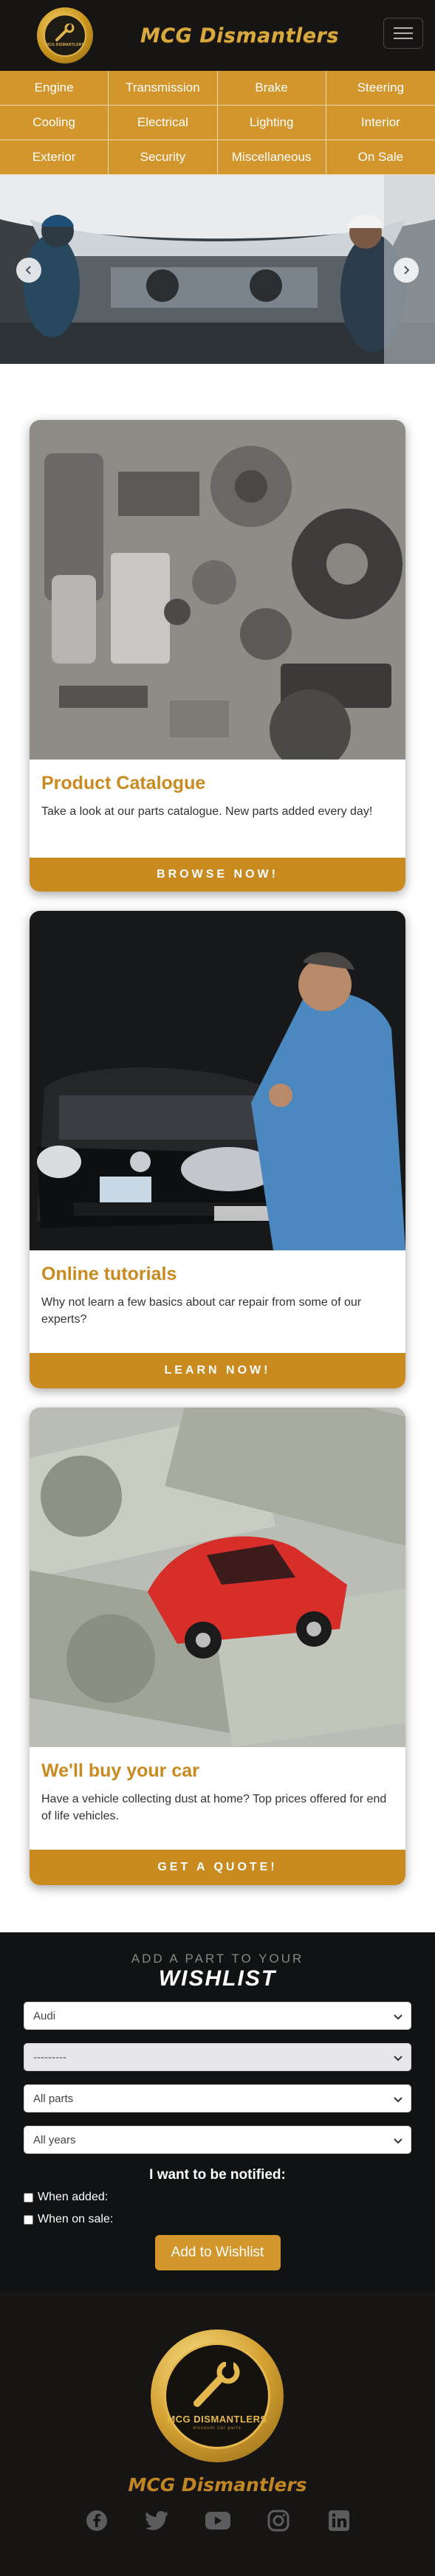 The height and width of the screenshot is (2576, 435). Describe the element at coordinates (271, 158) in the screenshot. I see `category-miscellaneous: Miscellaneous` at that location.